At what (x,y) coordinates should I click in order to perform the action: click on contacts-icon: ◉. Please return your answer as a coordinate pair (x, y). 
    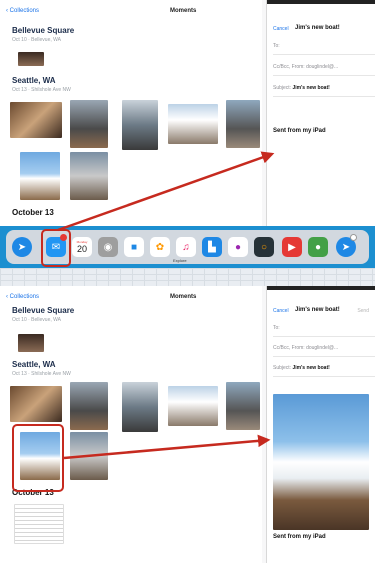
    Looking at the image, I should click on (108, 247).